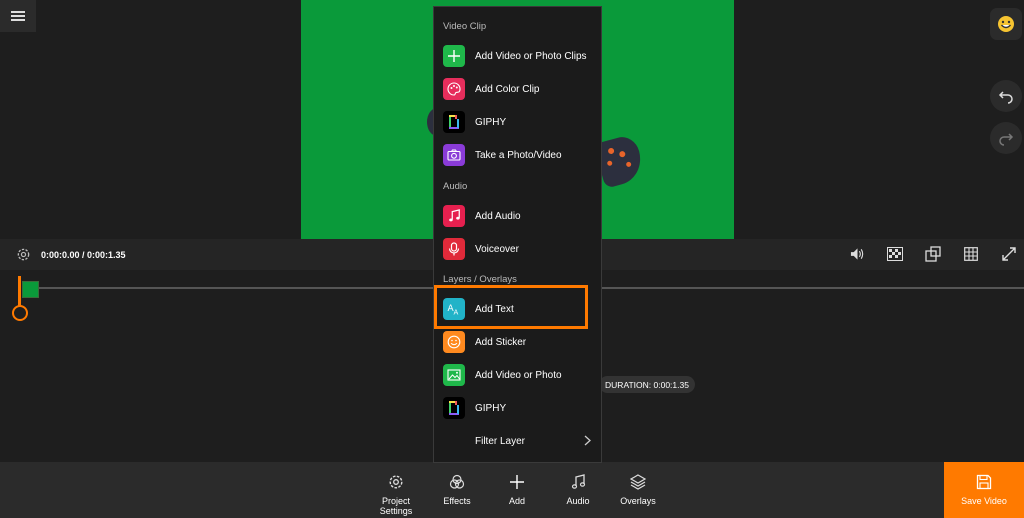 Image resolution: width=1024 pixels, height=518 pixels. I want to click on menu-item-giphy: GIPHY, so click(517, 122).